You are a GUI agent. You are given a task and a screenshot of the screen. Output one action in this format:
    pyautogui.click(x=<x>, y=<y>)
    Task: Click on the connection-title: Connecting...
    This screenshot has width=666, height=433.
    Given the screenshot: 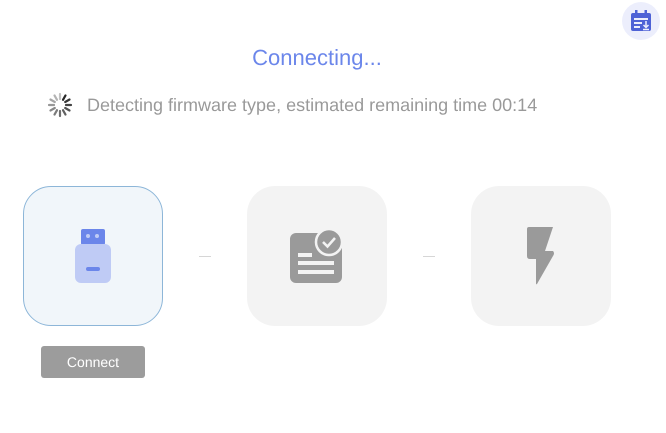 What is the action you would take?
    pyautogui.click(x=317, y=58)
    